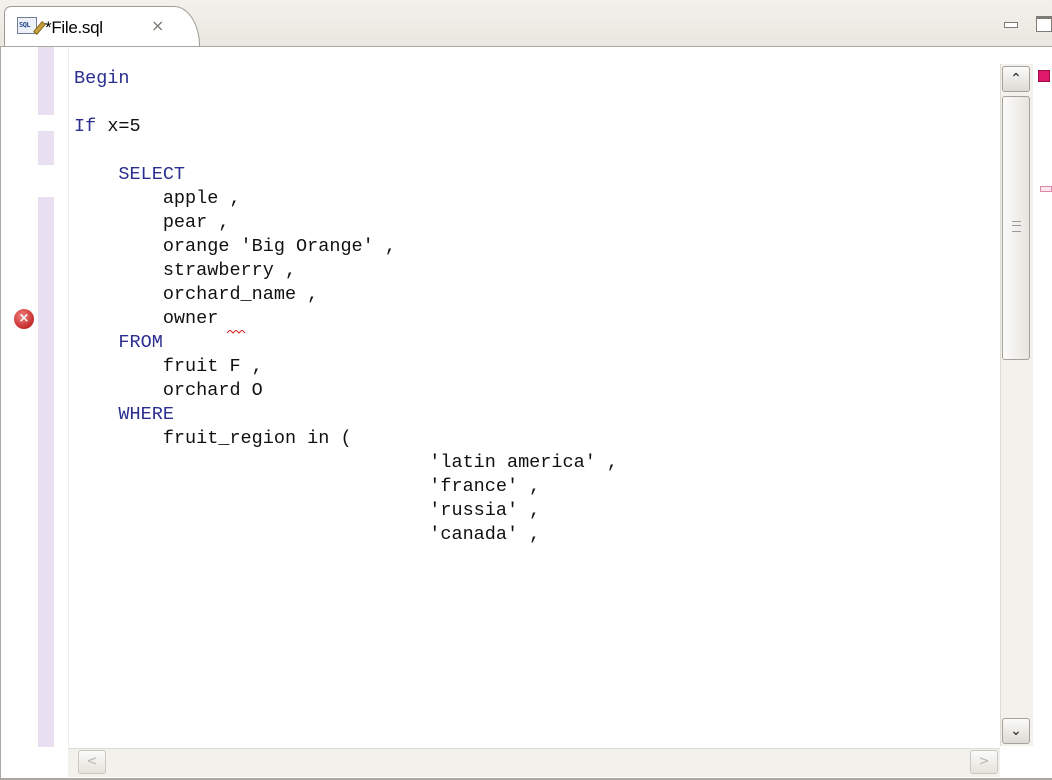 The image size is (1052, 780). What do you see at coordinates (212, 366) in the screenshot?
I see `code-token: fruit F ,` at bounding box center [212, 366].